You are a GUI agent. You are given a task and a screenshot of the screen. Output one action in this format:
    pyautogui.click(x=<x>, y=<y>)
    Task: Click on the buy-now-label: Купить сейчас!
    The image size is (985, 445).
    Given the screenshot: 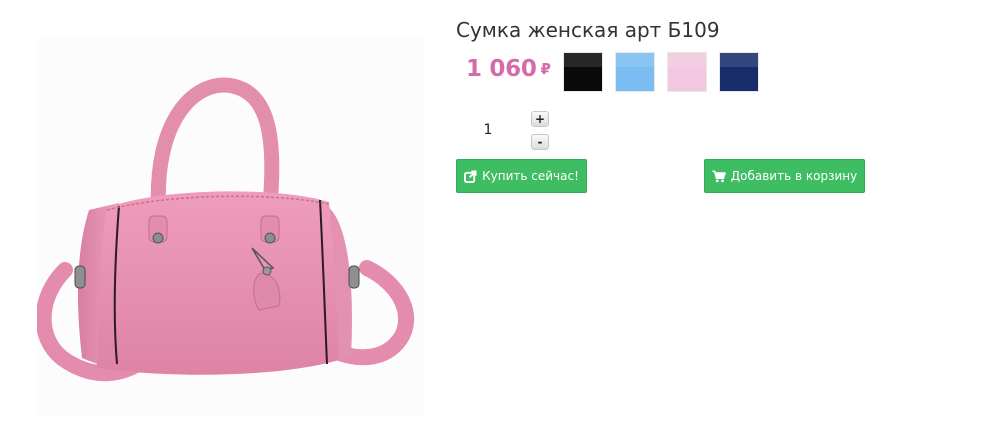 What is the action you would take?
    pyautogui.click(x=530, y=176)
    